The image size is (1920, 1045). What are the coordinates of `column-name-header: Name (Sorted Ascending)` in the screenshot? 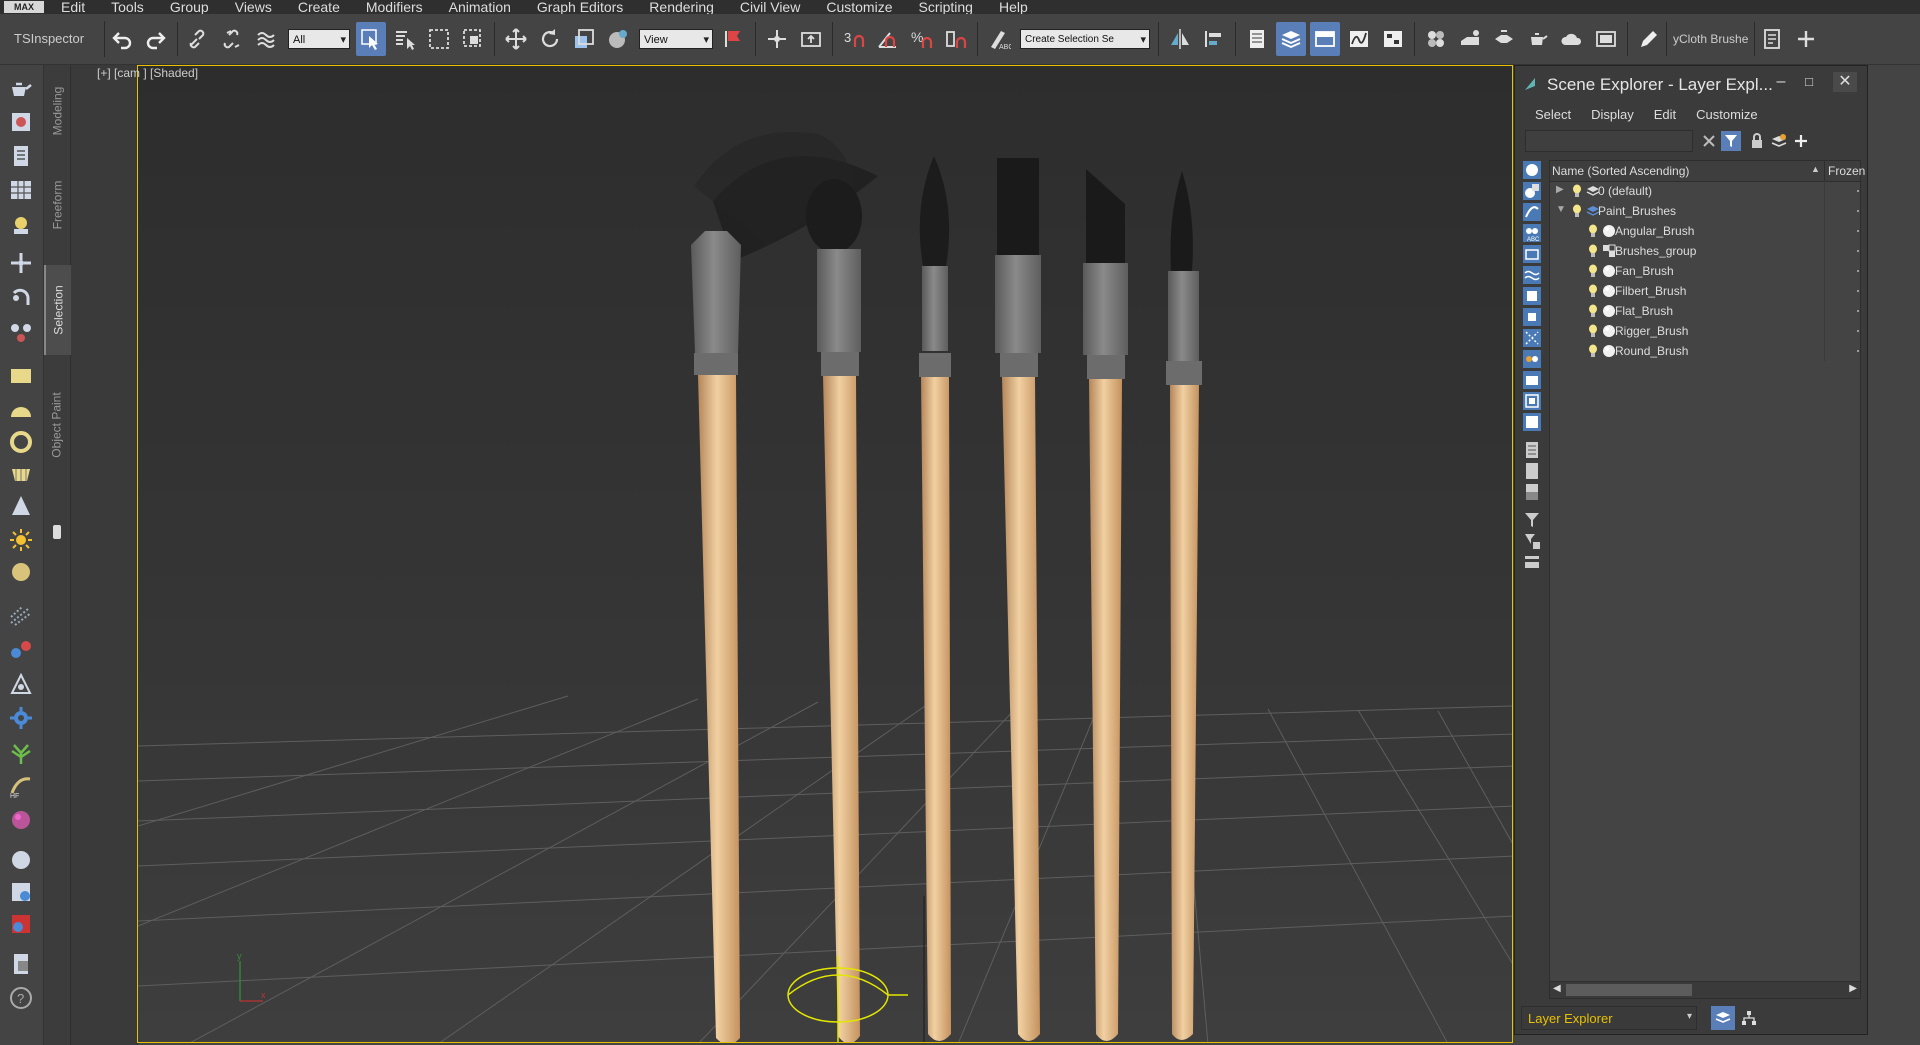 It's located at (1620, 171).